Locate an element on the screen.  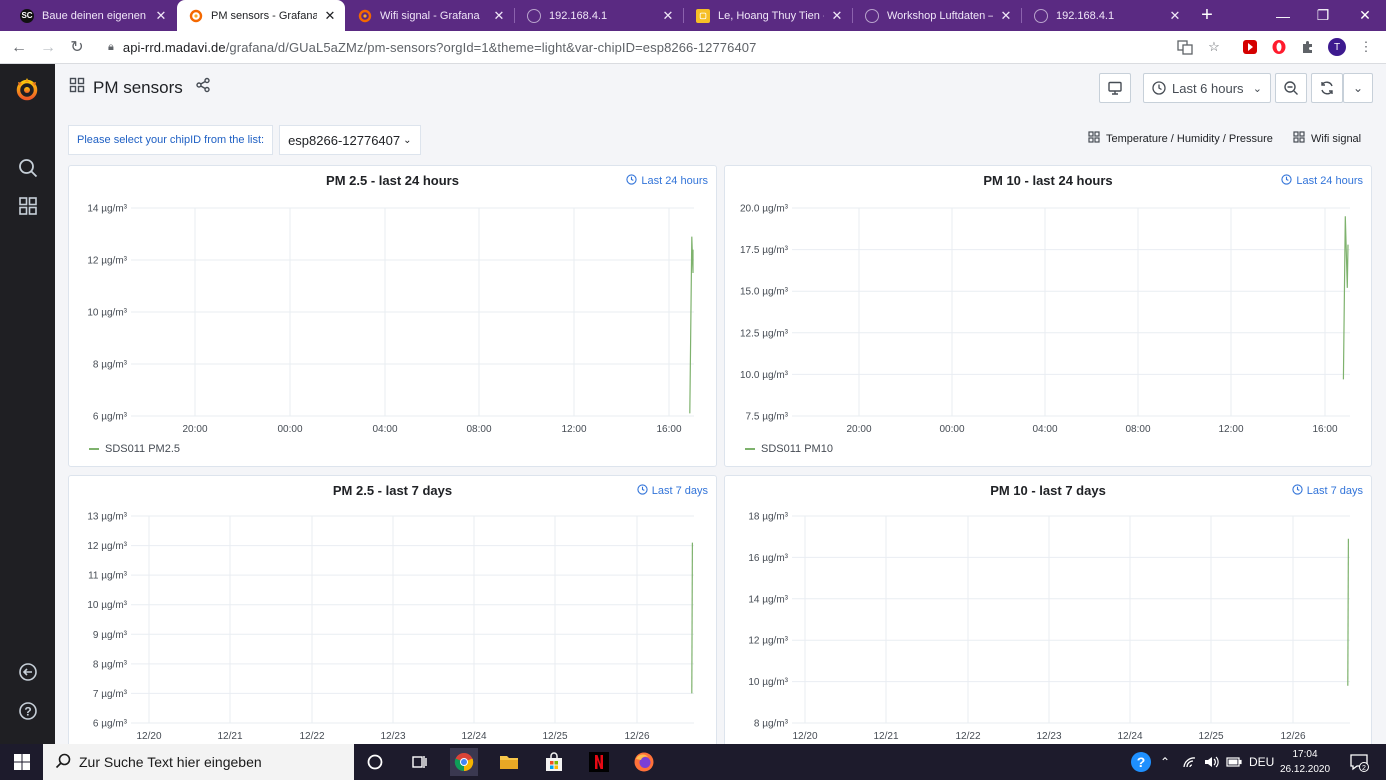
volume-icon is located at coordinates (1212, 762).